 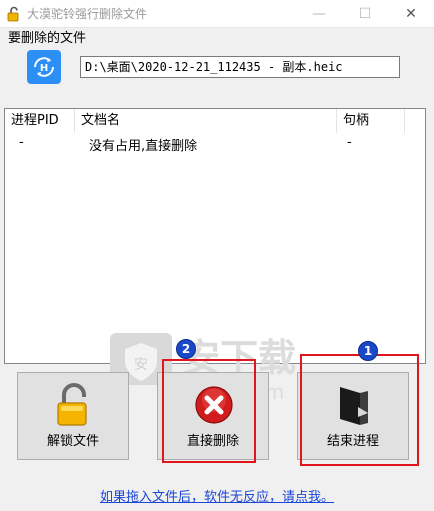 What do you see at coordinates (72, 441) in the screenshot?
I see `unlock-file-label: 解锁文件` at bounding box center [72, 441].